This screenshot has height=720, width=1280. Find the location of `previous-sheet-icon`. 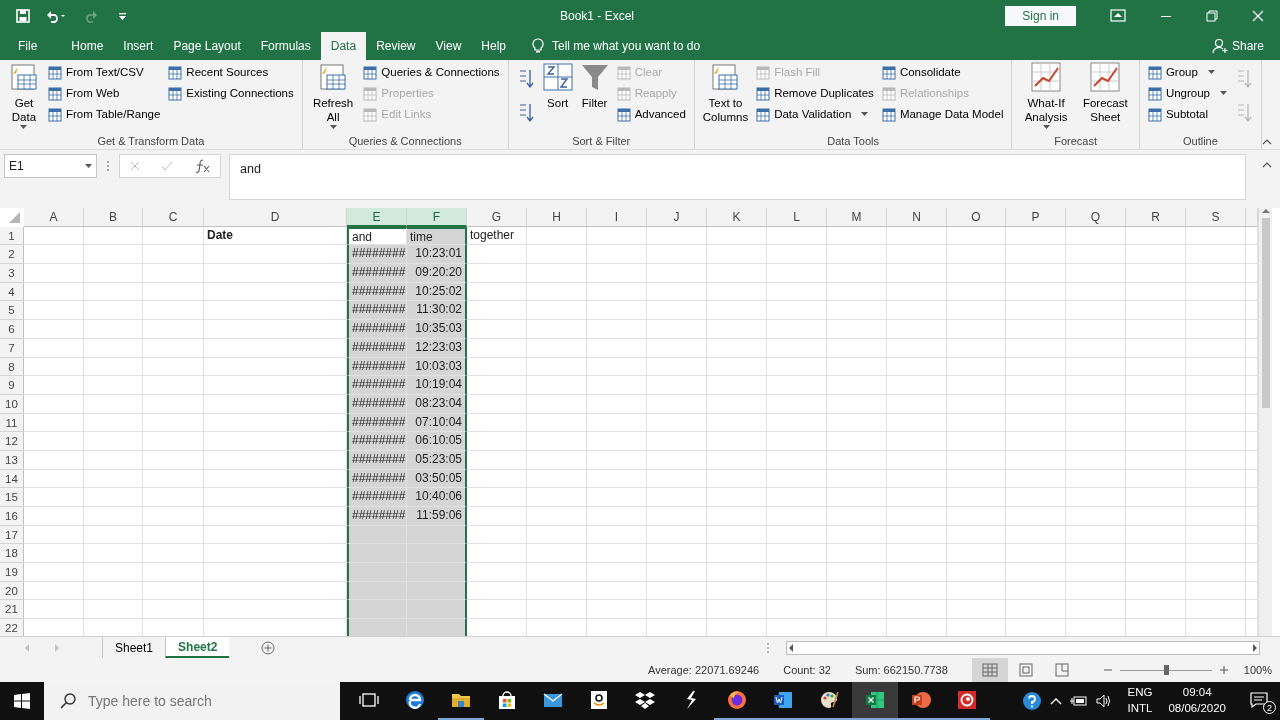

previous-sheet-icon is located at coordinates (27, 647).